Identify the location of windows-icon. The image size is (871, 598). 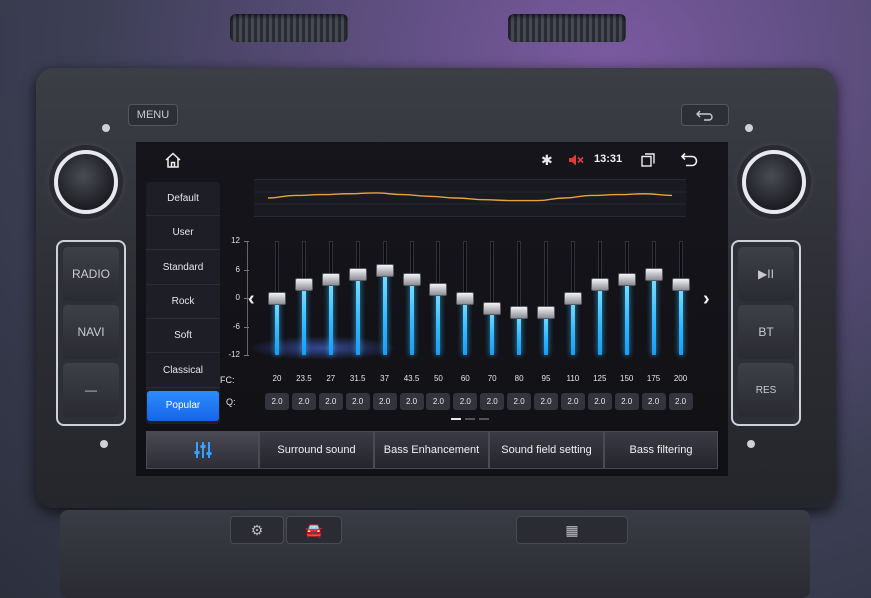
(648, 160).